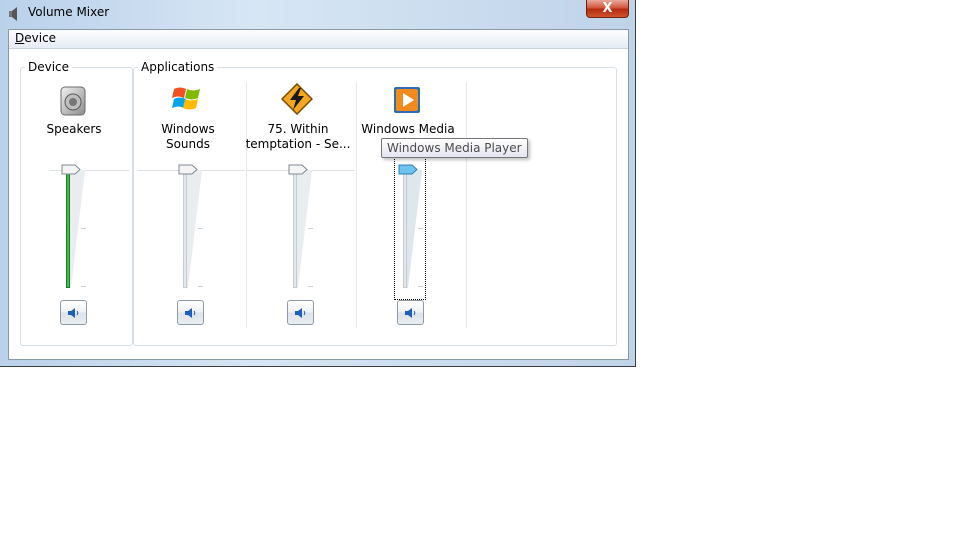 Image resolution: width=960 pixels, height=540 pixels. What do you see at coordinates (74, 129) in the screenshot?
I see `channel-name-speakers: Speakers` at bounding box center [74, 129].